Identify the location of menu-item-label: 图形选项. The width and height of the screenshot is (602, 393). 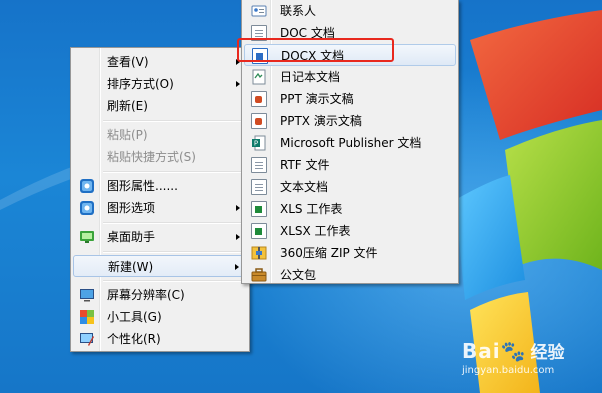
(131, 208).